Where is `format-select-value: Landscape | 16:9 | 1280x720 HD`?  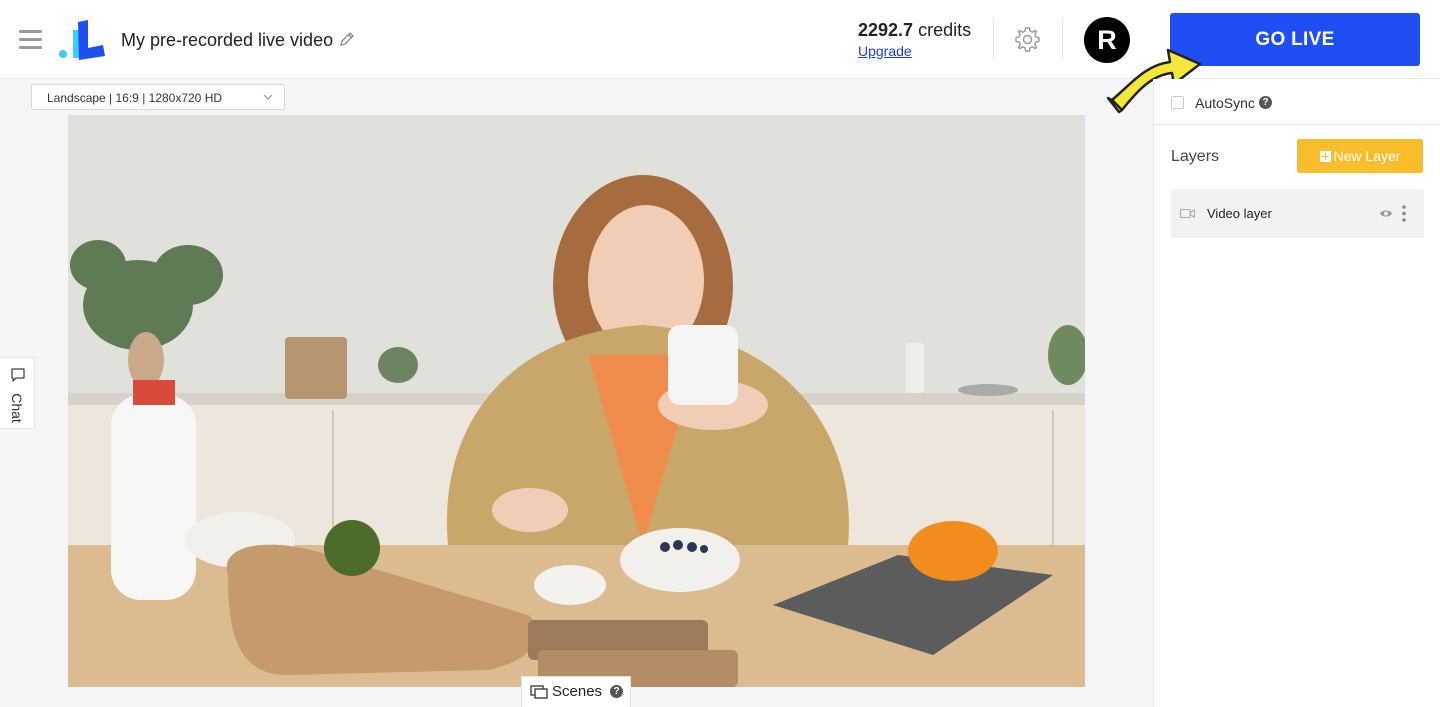 format-select-value: Landscape | 16:9 | 1280x720 HD is located at coordinates (135, 98).